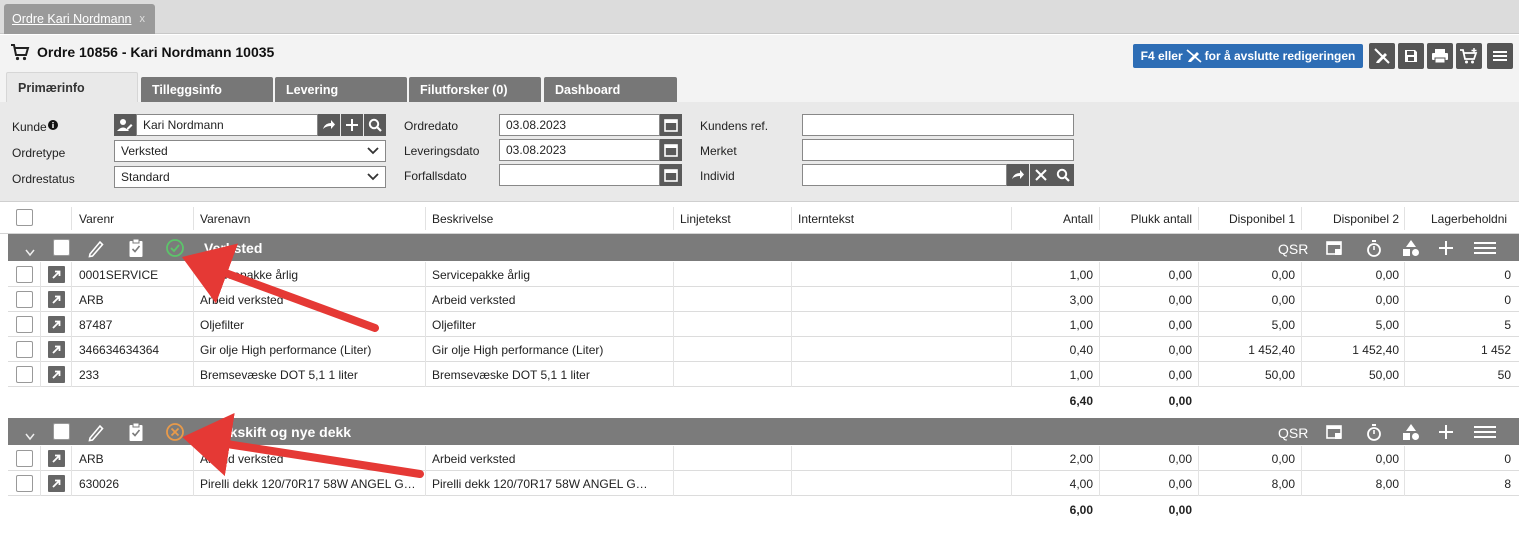  I want to click on cell-disponibel-1: 0,00, so click(1283, 459).